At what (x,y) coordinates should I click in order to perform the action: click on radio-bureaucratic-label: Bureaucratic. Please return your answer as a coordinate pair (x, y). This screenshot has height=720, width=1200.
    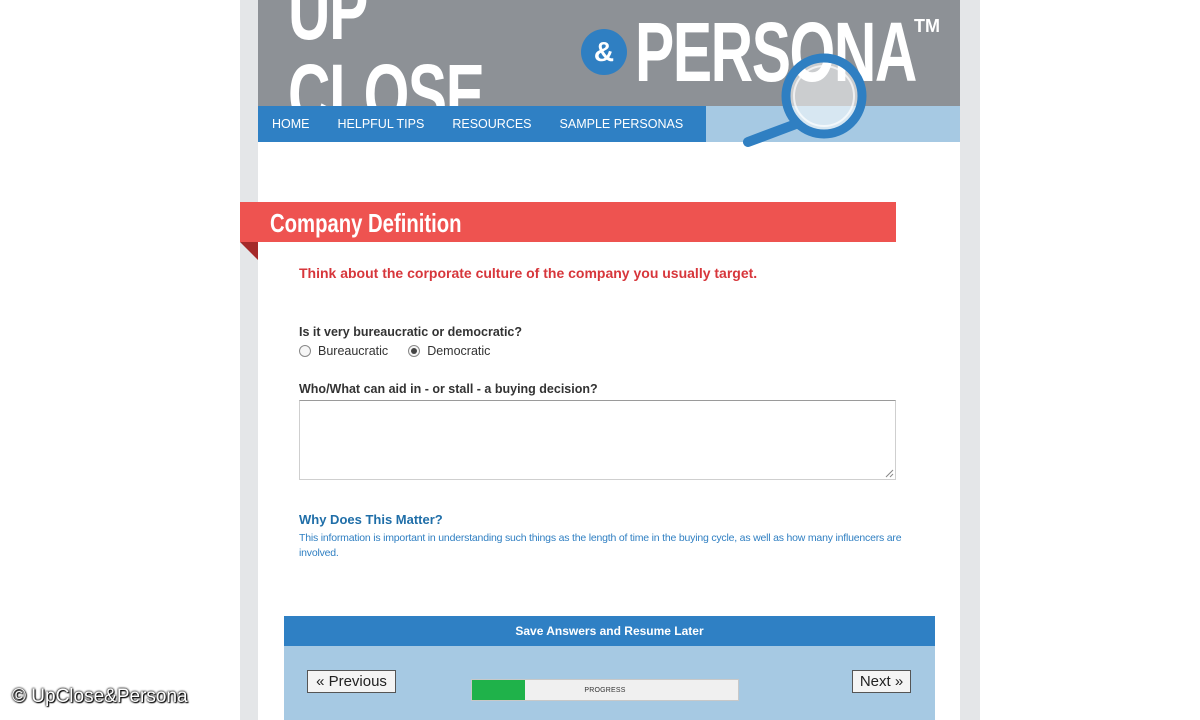
    Looking at the image, I should click on (353, 351).